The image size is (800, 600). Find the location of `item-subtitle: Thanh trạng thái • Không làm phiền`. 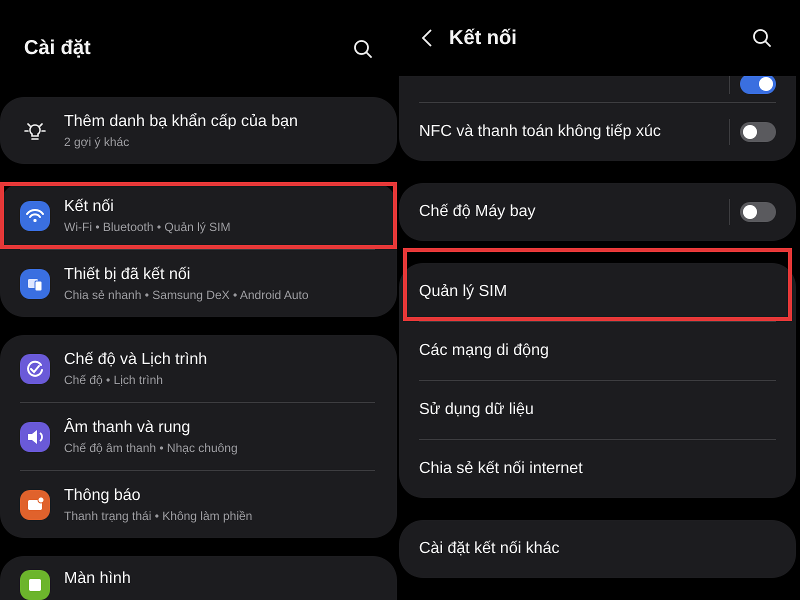

item-subtitle: Thanh trạng thái • Không làm phiền is located at coordinates (159, 515).